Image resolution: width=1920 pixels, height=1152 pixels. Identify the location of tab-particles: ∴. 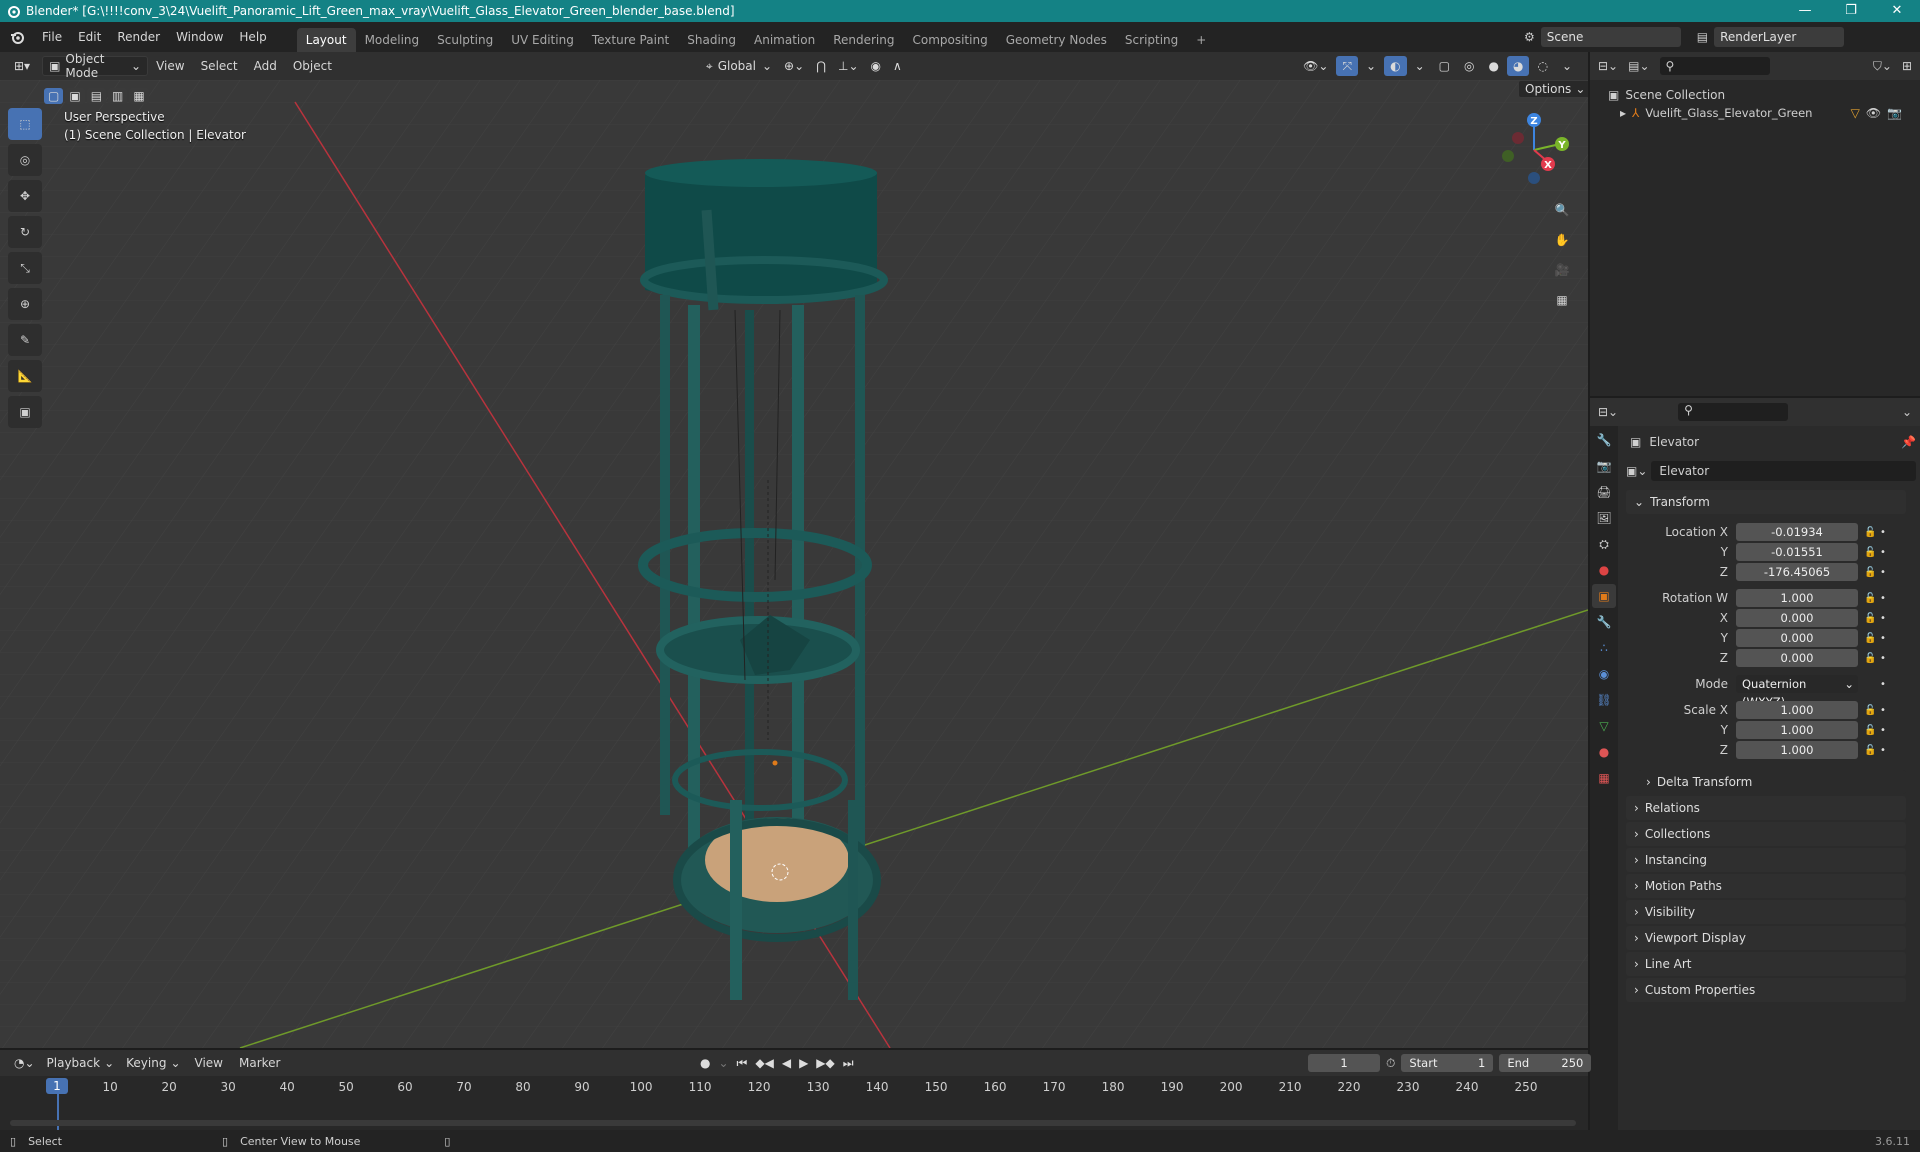
(1604, 648).